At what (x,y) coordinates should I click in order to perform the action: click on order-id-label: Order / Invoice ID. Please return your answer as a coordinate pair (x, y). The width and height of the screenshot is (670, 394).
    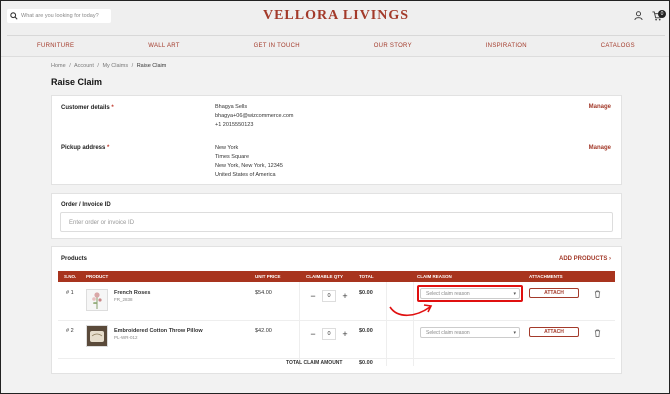
    Looking at the image, I should click on (86, 205).